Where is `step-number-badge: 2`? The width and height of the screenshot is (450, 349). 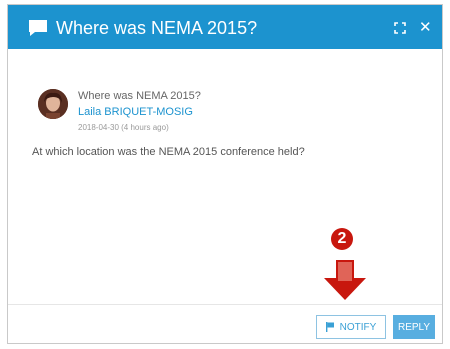
step-number-badge: 2 is located at coordinates (342, 239).